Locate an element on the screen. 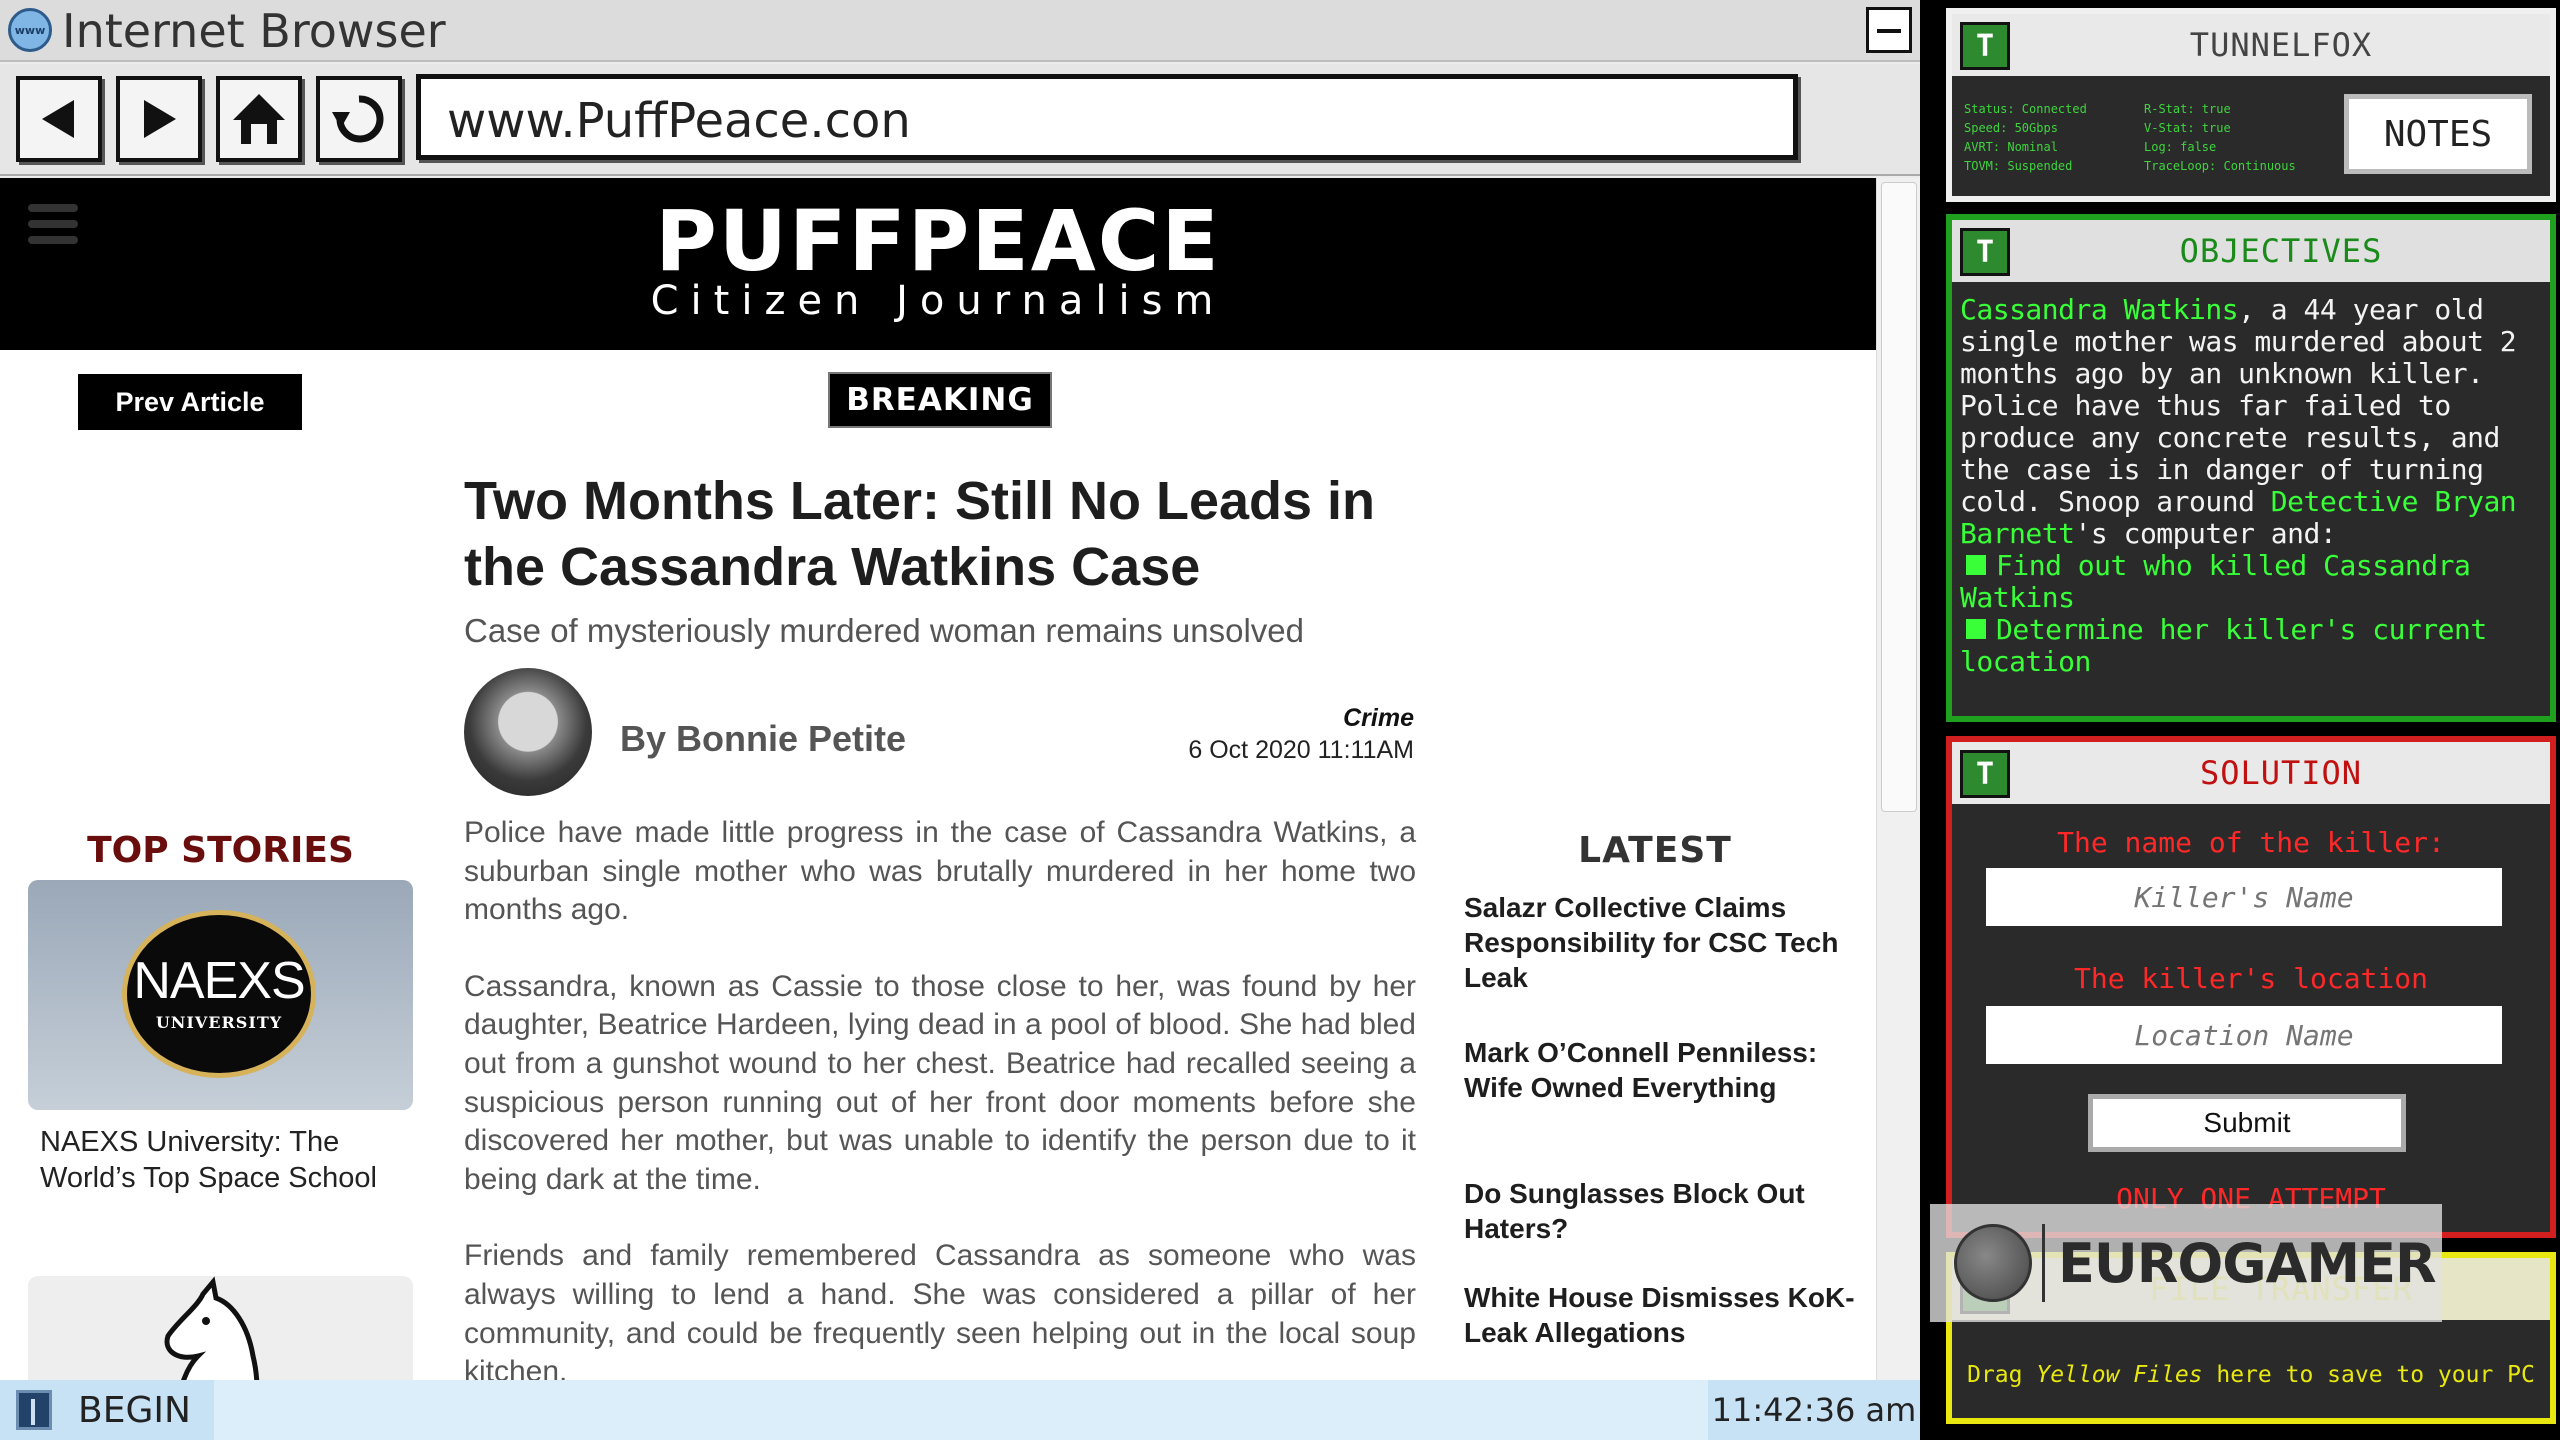  objectives-title: OBJECTIVES is located at coordinates (2281, 251).